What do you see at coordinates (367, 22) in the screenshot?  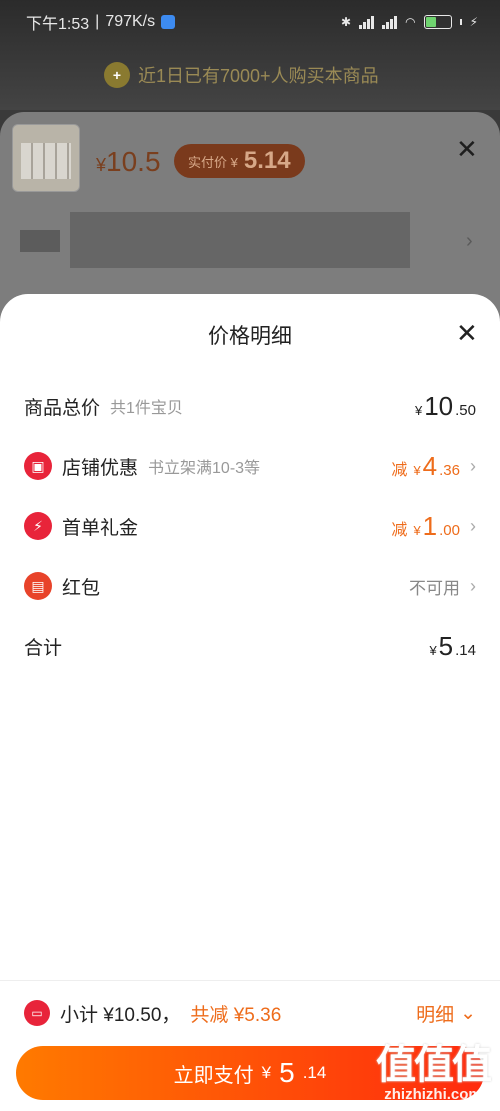 I see `signal-icon` at bounding box center [367, 22].